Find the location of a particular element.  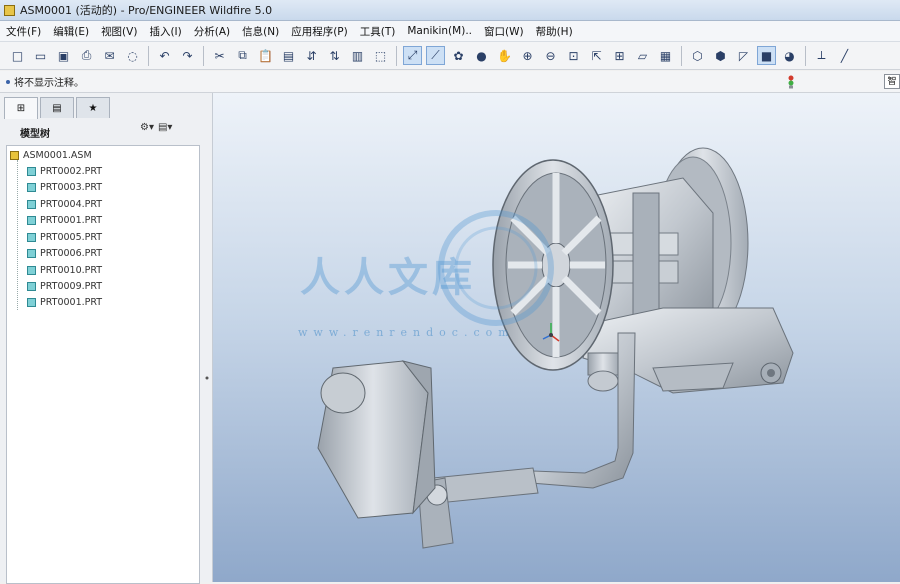

selection-filter-button: 智 is located at coordinates (892, 81).